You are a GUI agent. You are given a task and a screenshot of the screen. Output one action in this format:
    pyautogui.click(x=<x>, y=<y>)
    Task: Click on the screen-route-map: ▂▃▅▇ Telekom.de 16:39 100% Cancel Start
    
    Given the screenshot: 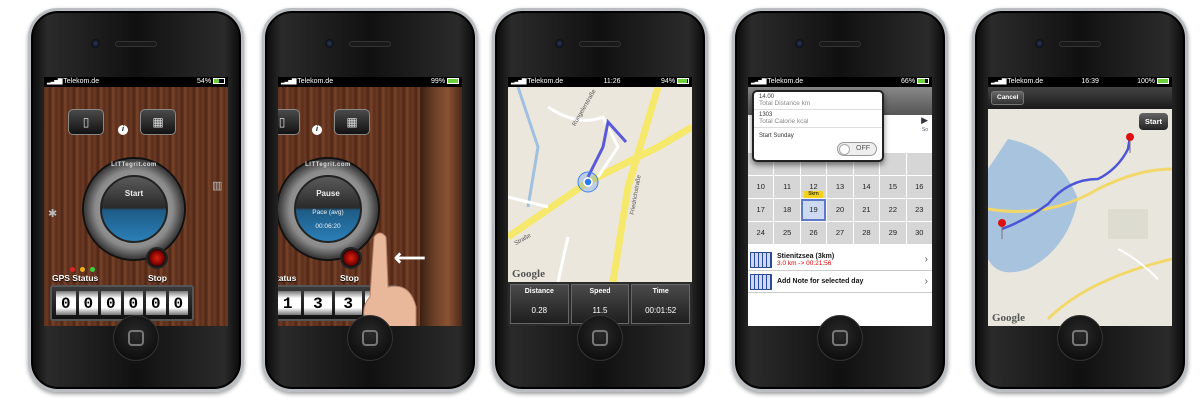 What is the action you would take?
    pyautogui.click(x=1080, y=201)
    